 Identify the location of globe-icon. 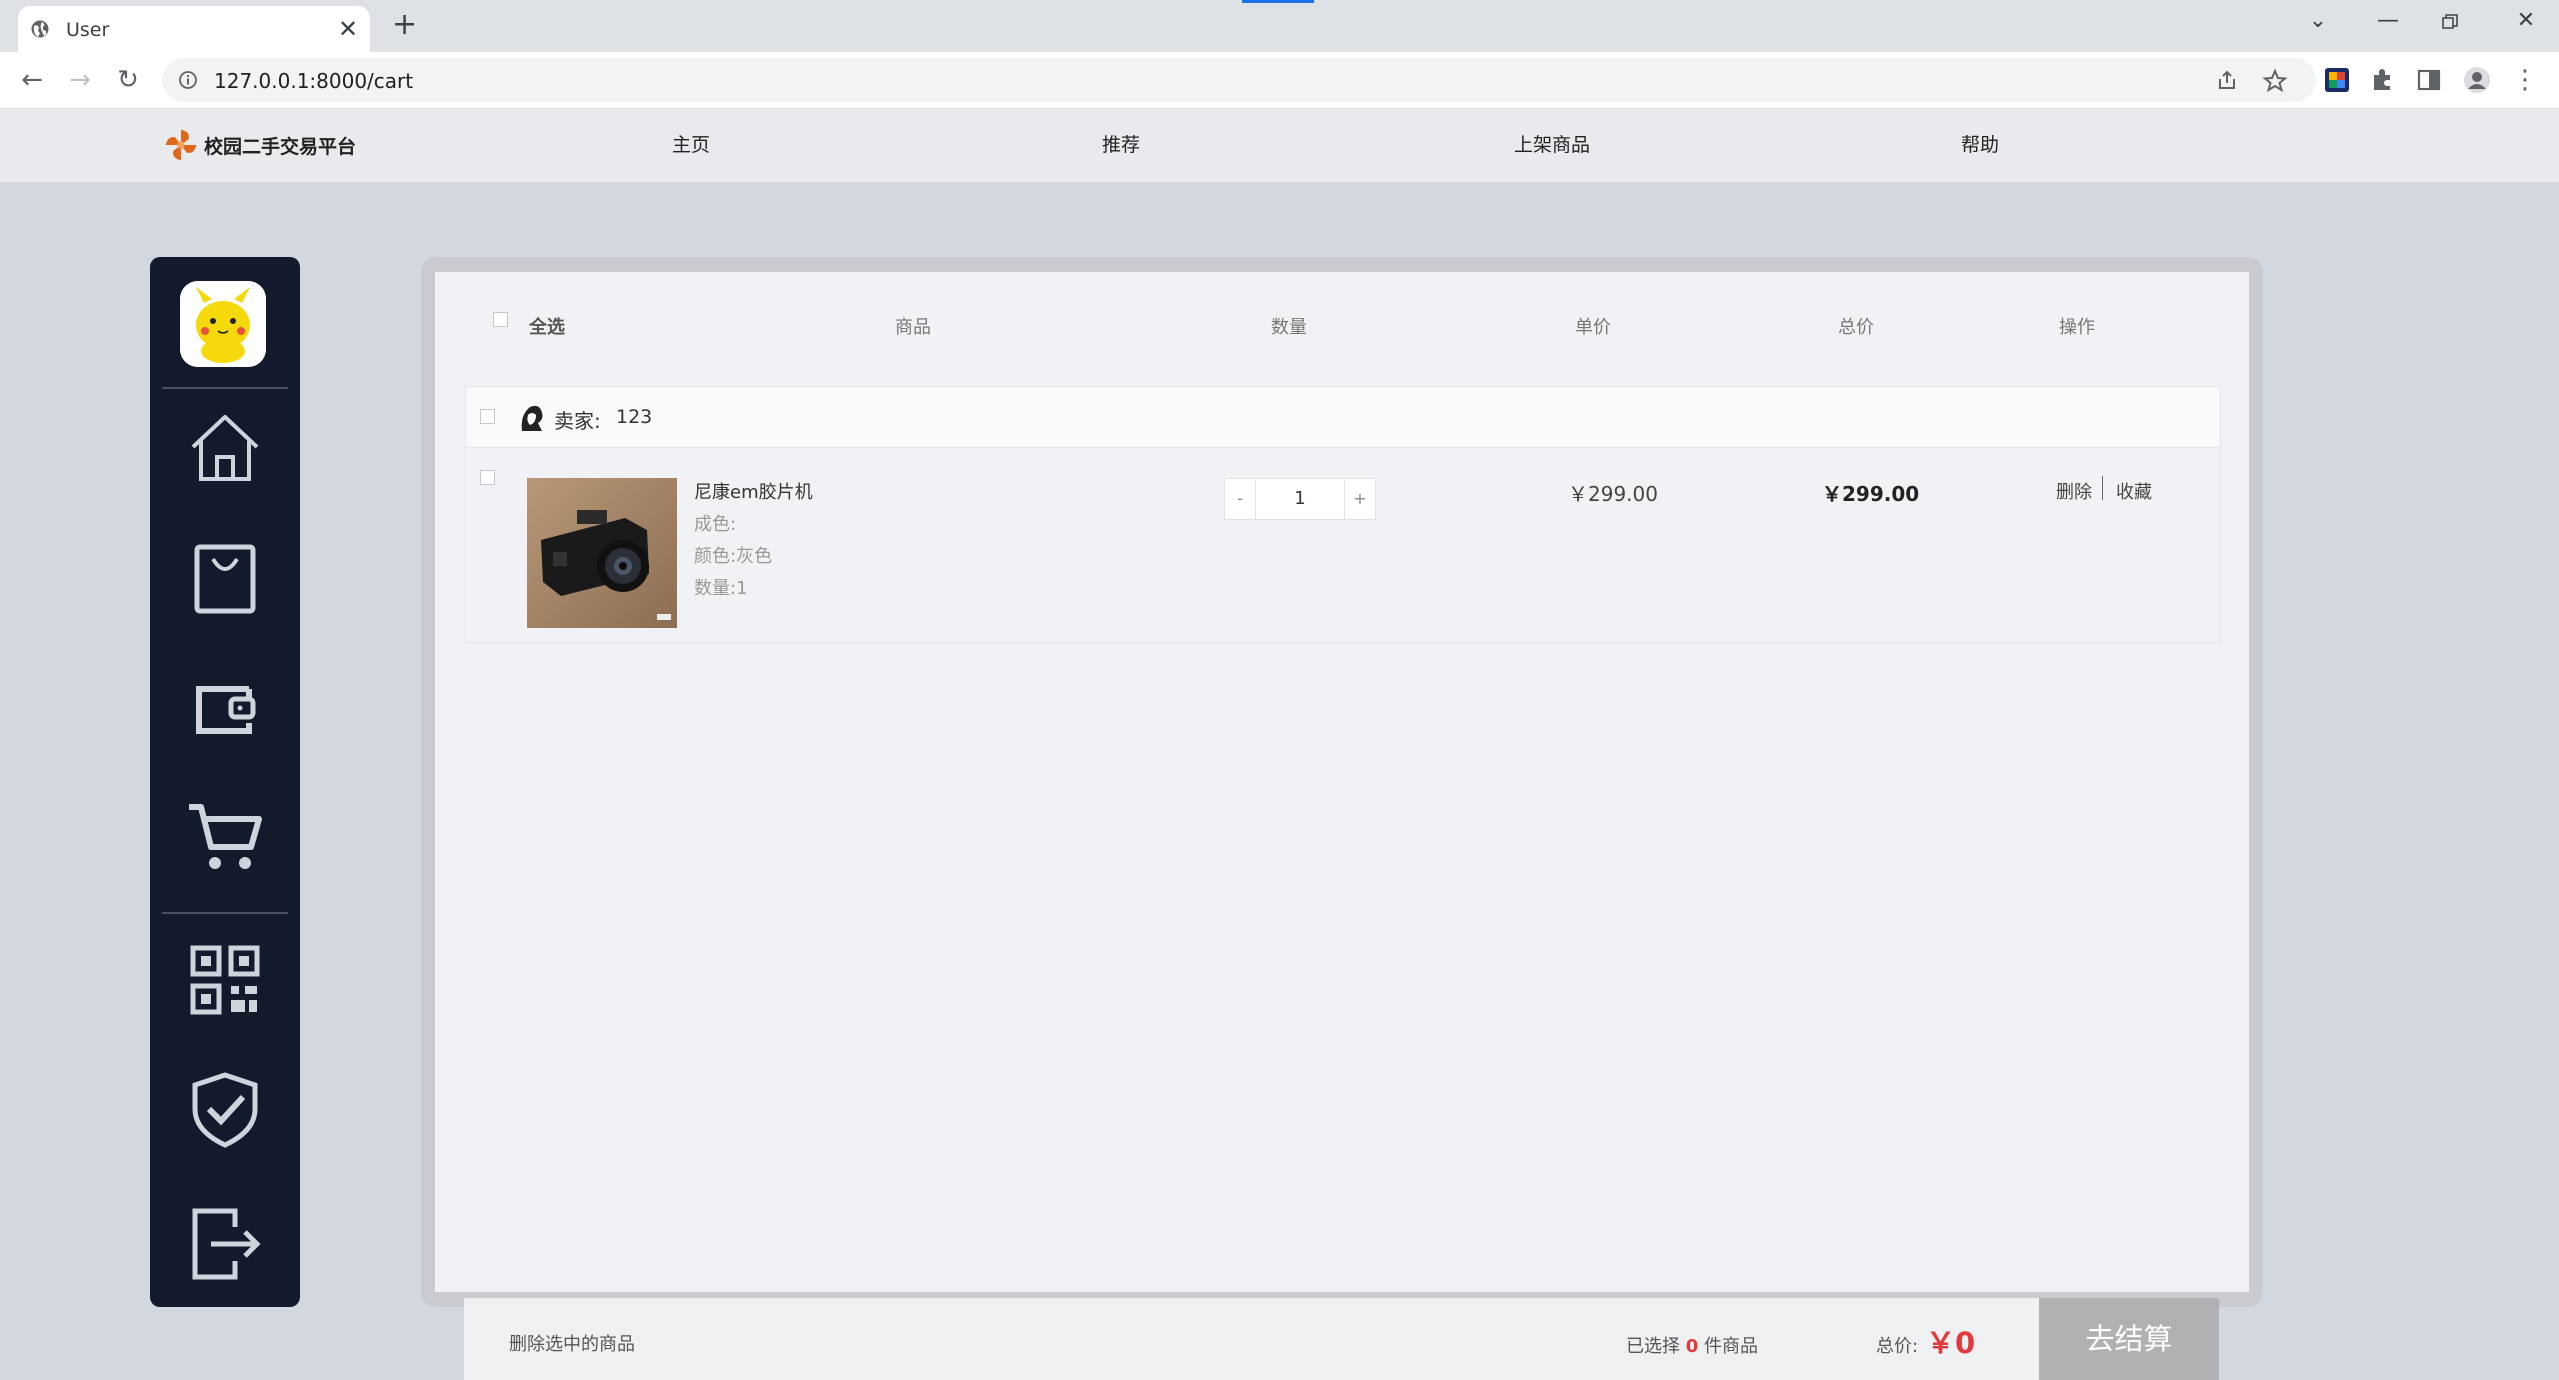
(40, 29).